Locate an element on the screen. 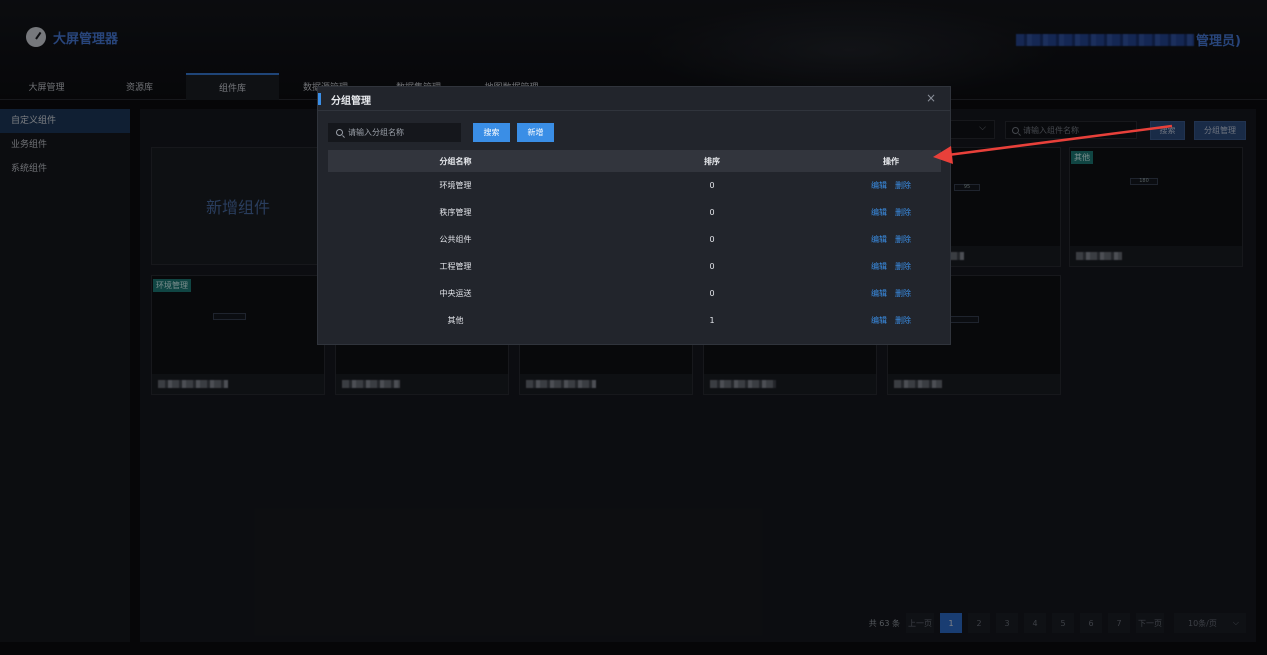 The image size is (1267, 655). annotation-arrow is located at coordinates (1053, 144).